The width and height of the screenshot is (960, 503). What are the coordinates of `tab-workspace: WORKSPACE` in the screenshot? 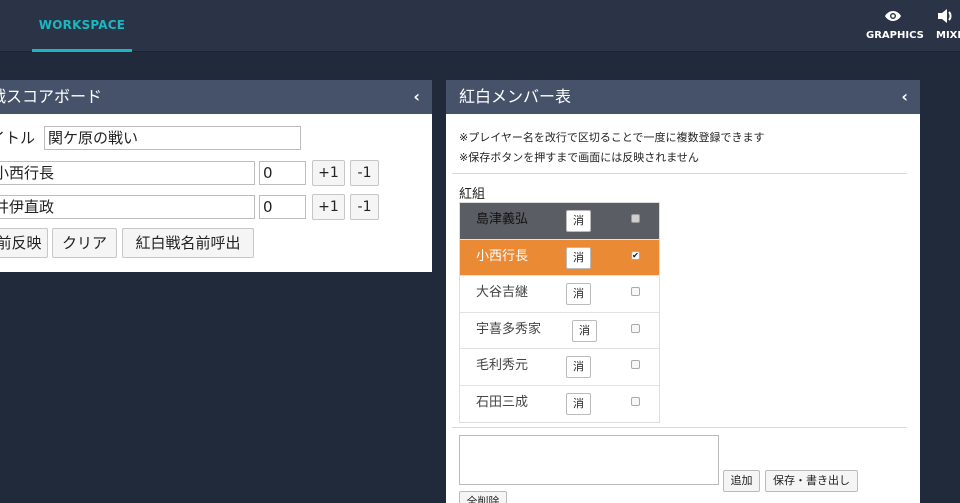 It's located at (82, 26).